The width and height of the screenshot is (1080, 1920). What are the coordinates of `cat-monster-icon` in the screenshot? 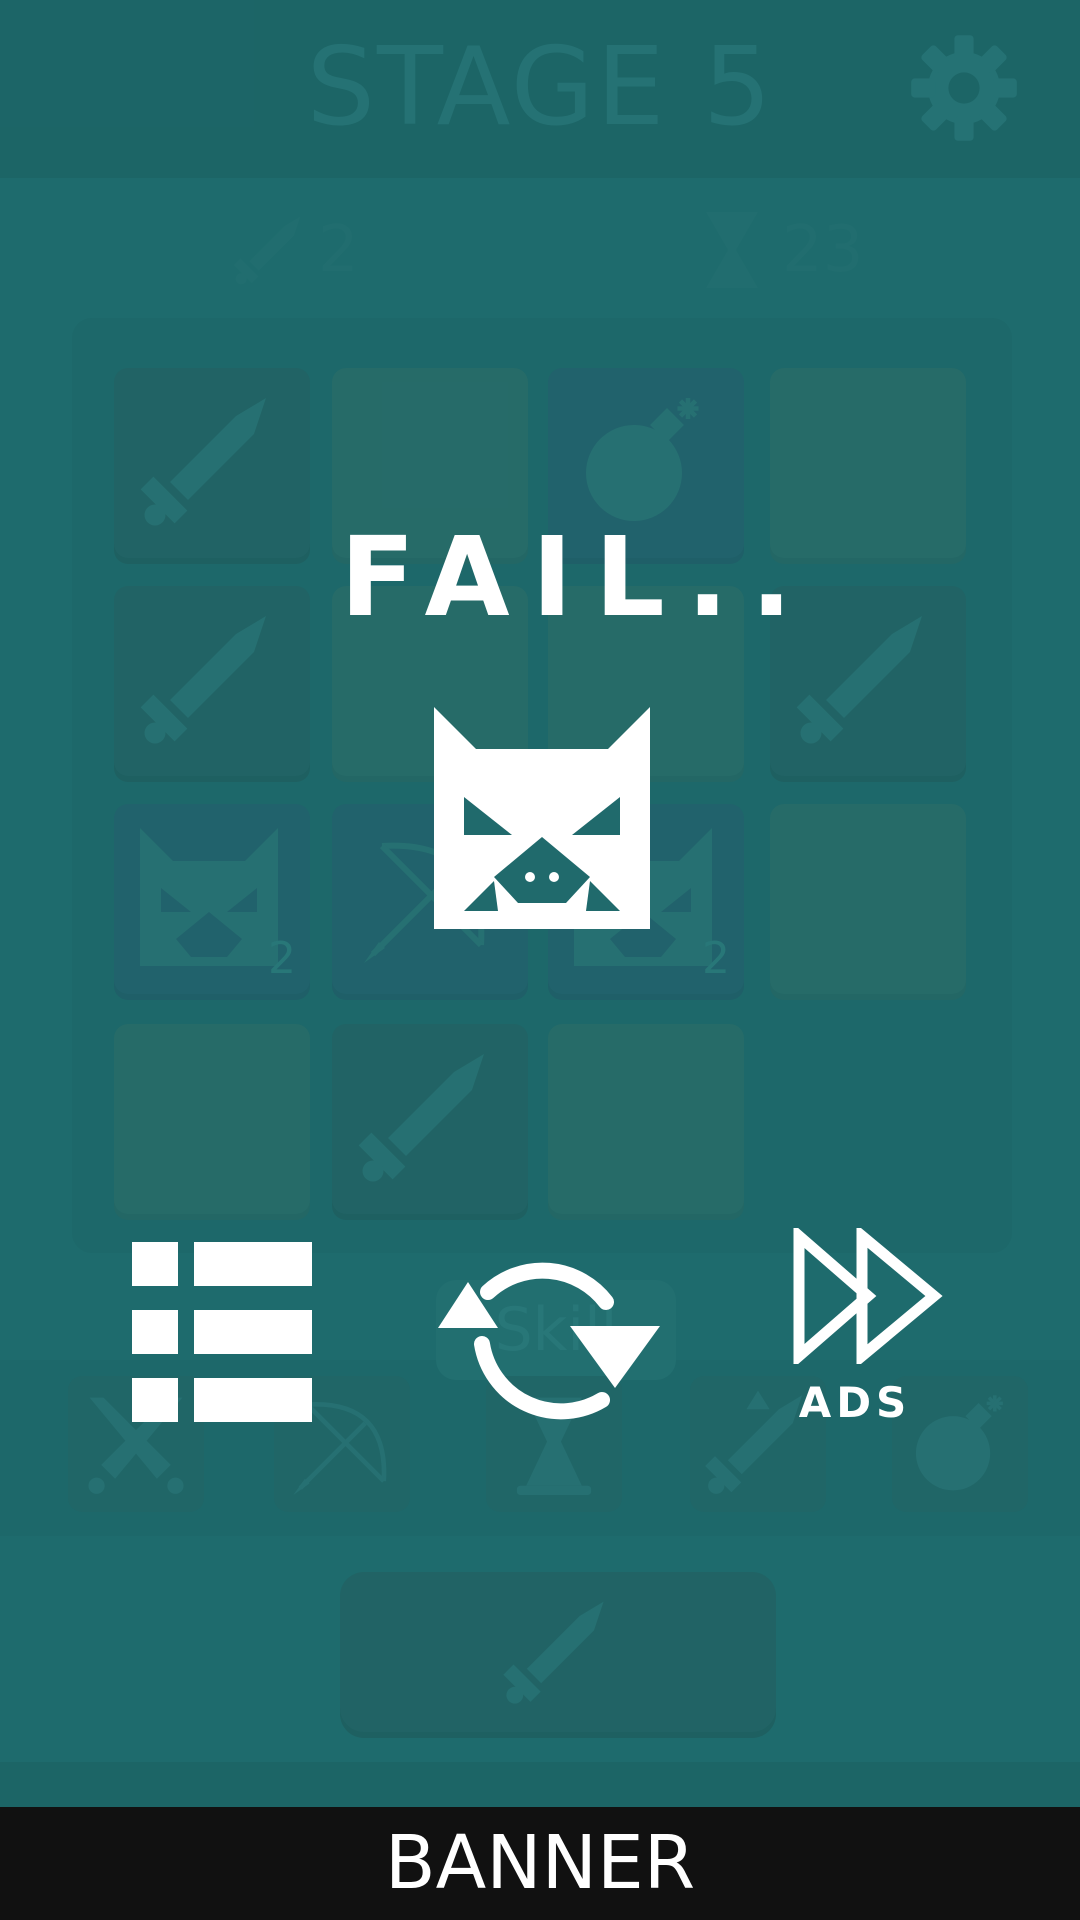 It's located at (542, 818).